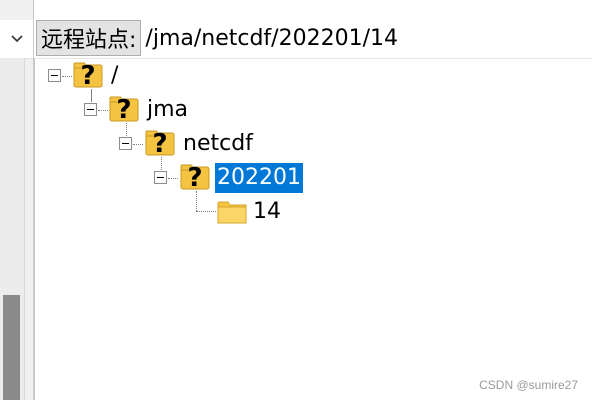 The width and height of the screenshot is (592, 400). Describe the element at coordinates (267, 211) in the screenshot. I see `tree-node-label: 14` at that location.